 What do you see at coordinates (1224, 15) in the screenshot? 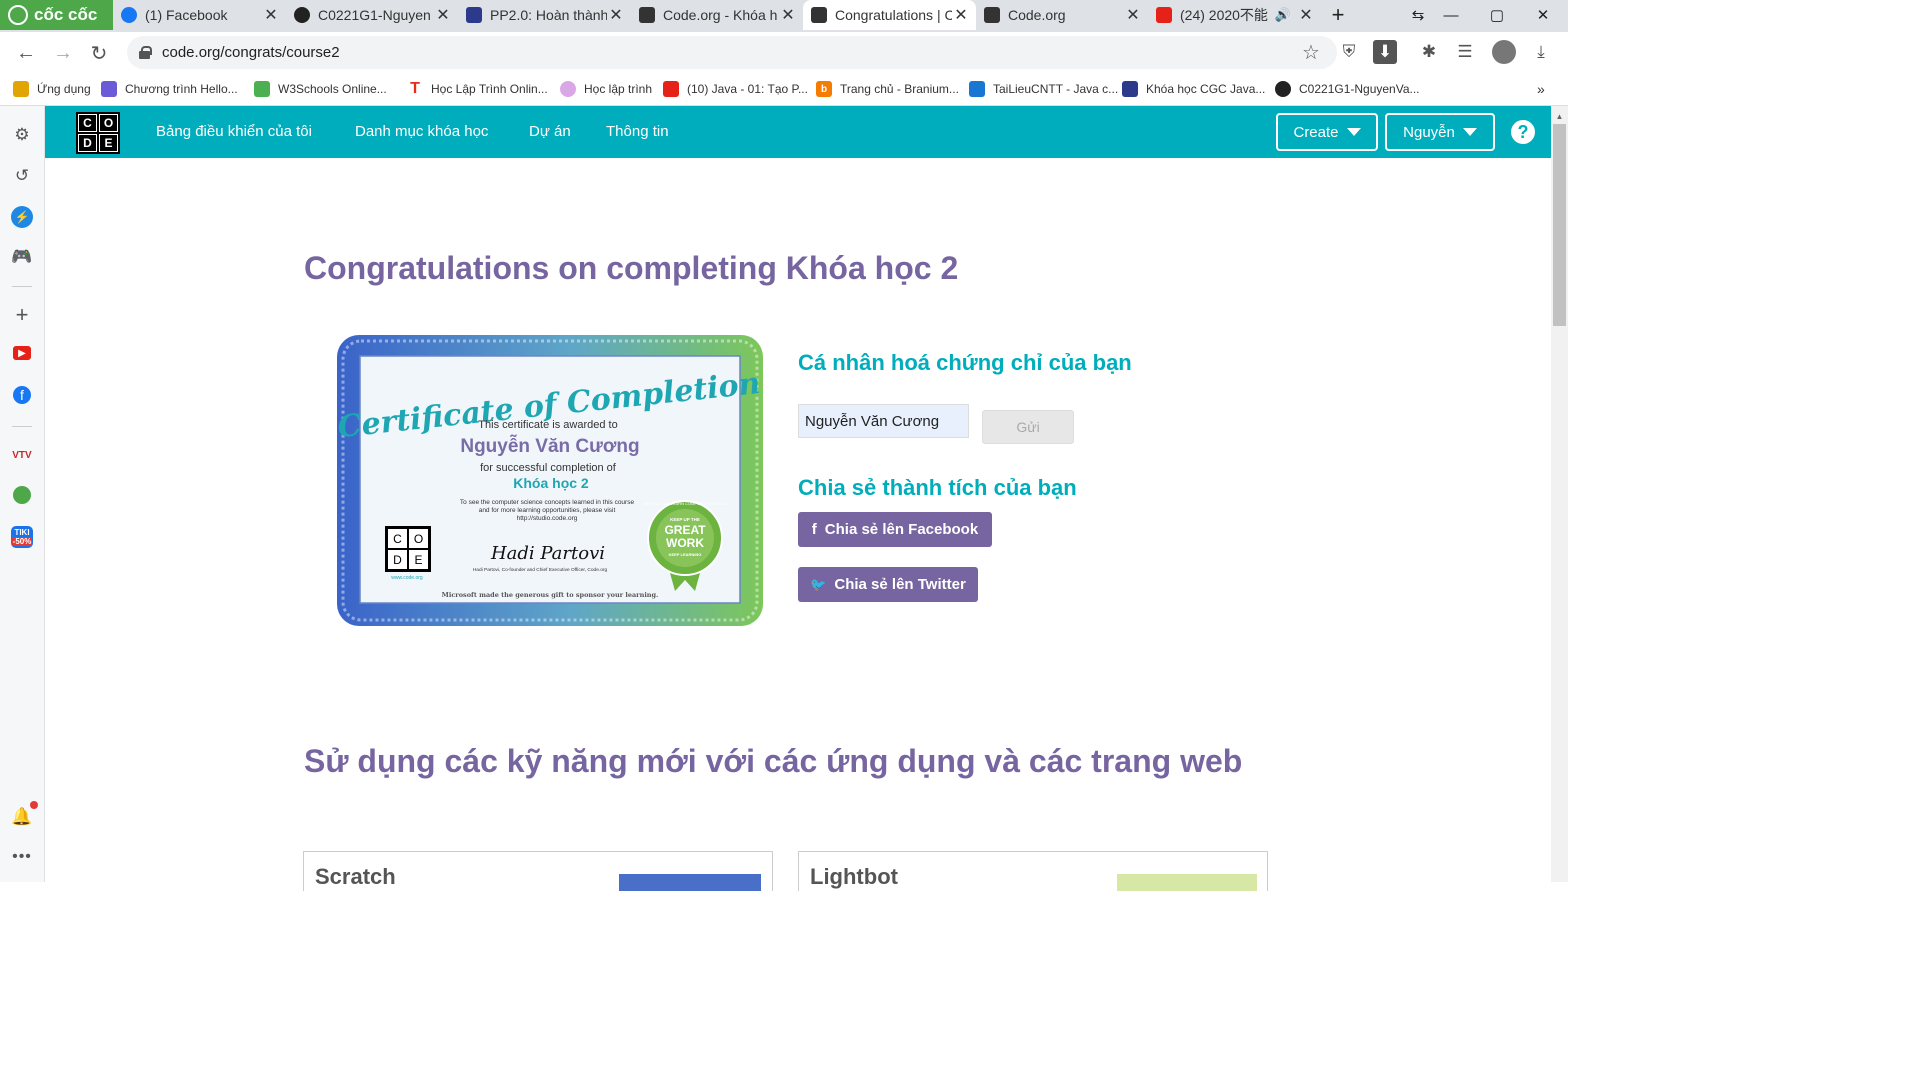
I see `tab-title: (24) 2020不能` at bounding box center [1224, 15].